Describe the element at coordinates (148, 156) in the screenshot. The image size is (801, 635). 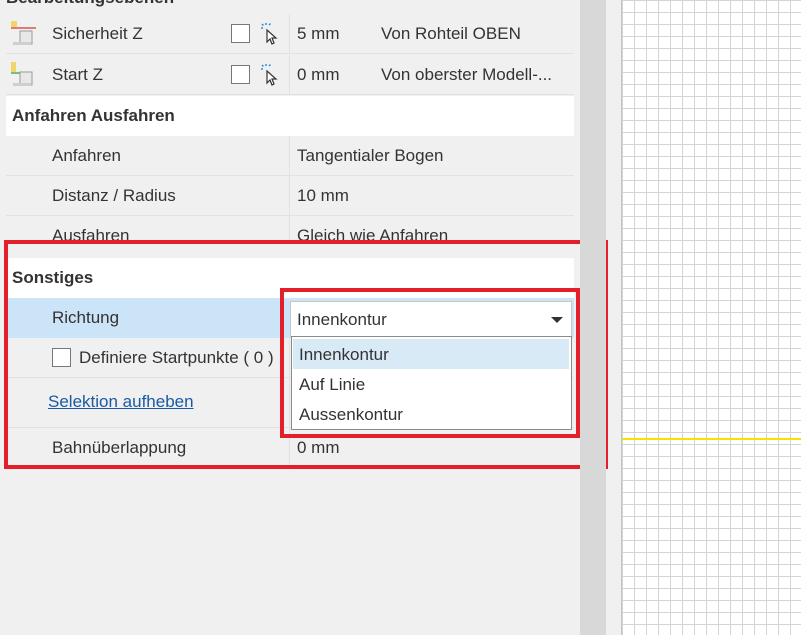
I see `row-label-cell: Anfahren` at that location.